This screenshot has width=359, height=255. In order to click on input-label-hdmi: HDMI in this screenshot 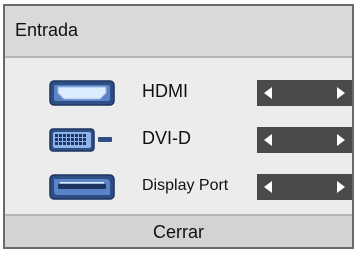, I will do `click(165, 91)`.